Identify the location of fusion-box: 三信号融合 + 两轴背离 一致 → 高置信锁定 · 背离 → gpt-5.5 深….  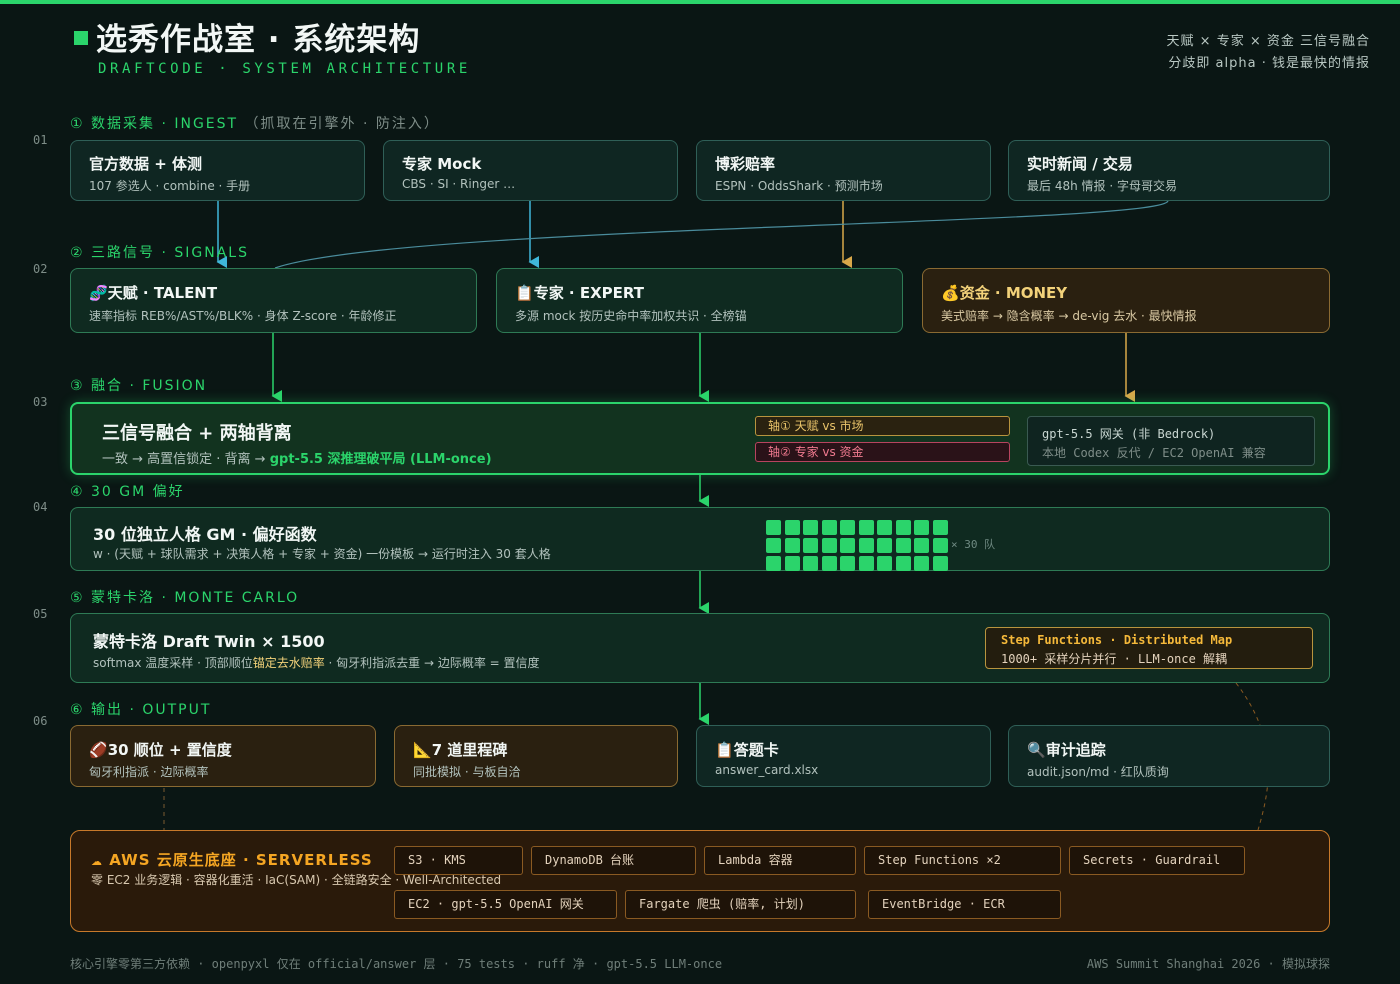
(700, 438).